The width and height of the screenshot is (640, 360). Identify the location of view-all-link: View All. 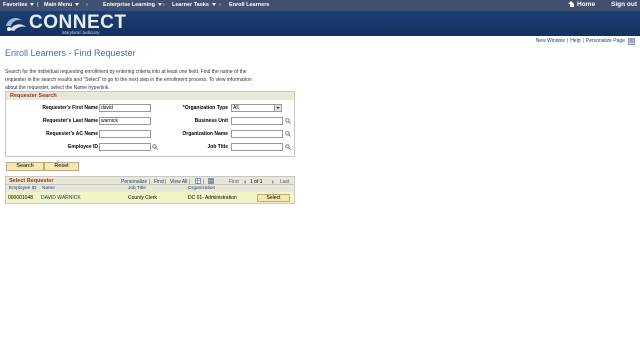
(178, 182).